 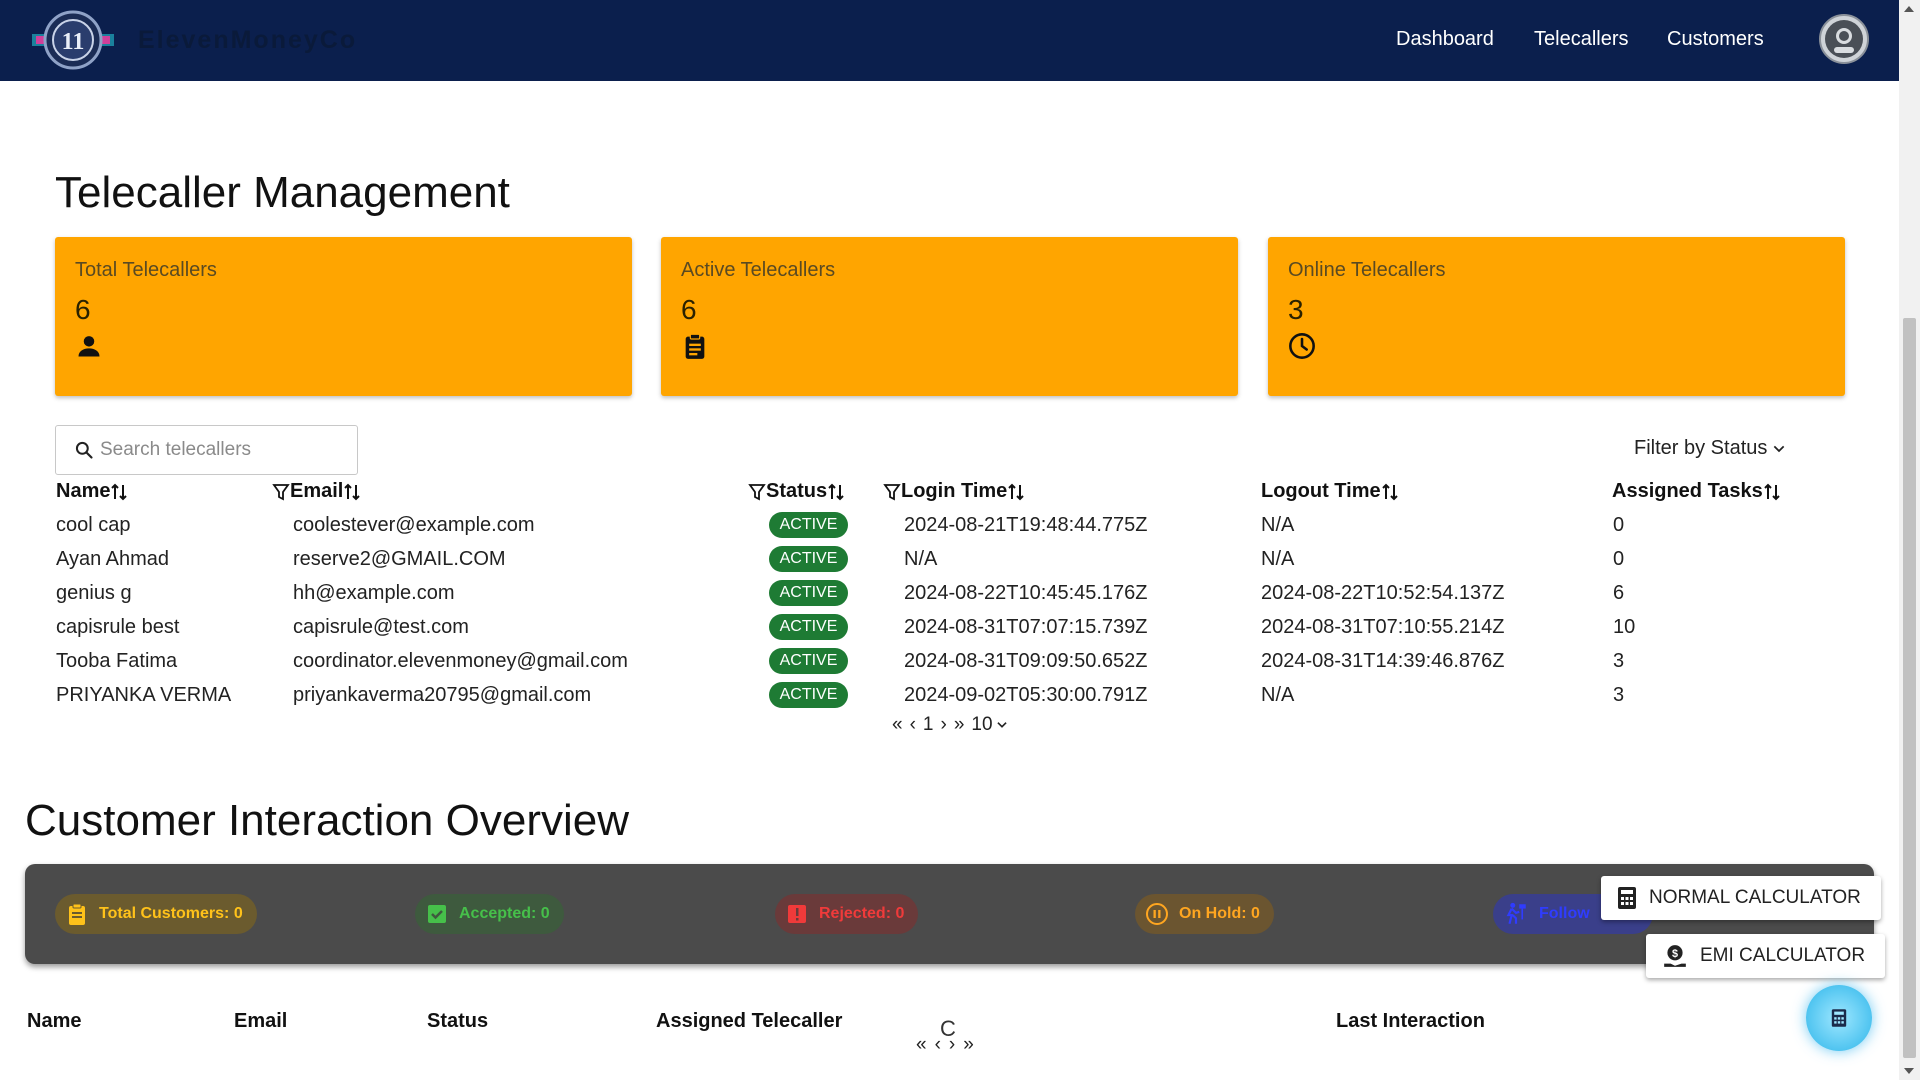 What do you see at coordinates (1302, 346) in the screenshot?
I see `clock-icon` at bounding box center [1302, 346].